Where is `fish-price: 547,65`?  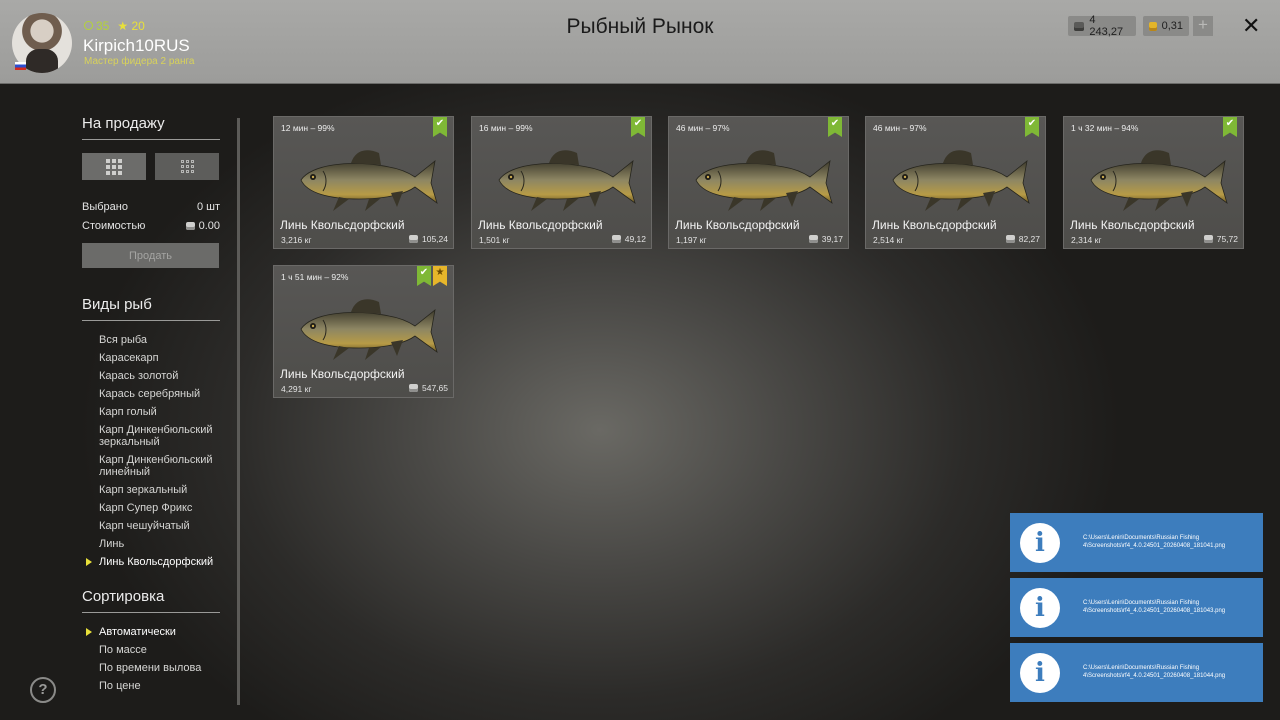 fish-price: 547,65 is located at coordinates (428, 388).